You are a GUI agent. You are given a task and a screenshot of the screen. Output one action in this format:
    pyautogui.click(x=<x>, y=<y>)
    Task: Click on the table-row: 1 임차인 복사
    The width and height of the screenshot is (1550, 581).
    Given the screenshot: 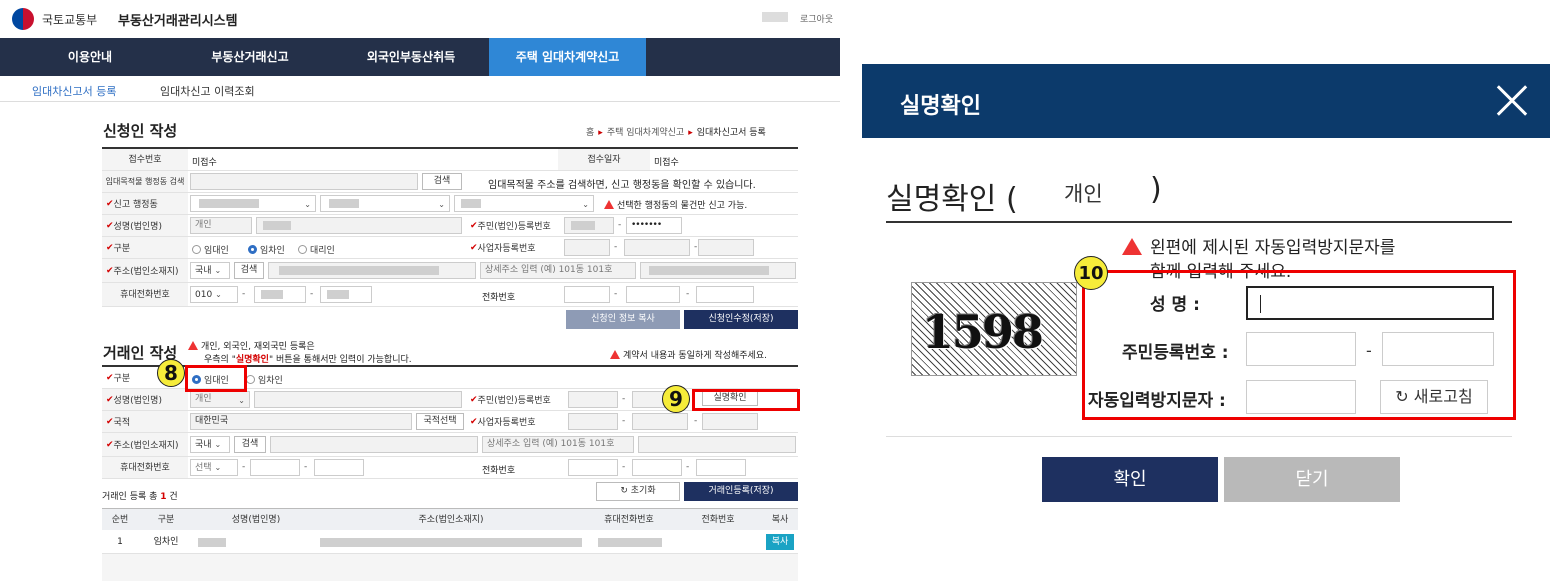 What is the action you would take?
    pyautogui.click(x=450, y=542)
    